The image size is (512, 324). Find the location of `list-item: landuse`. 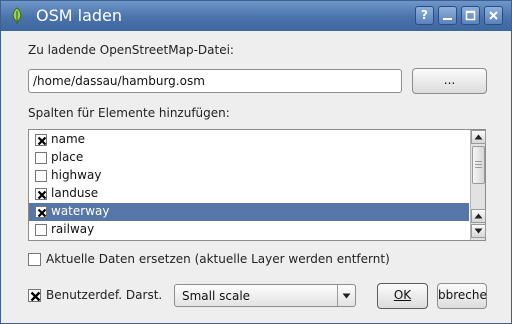

list-item: landuse is located at coordinates (249, 194).